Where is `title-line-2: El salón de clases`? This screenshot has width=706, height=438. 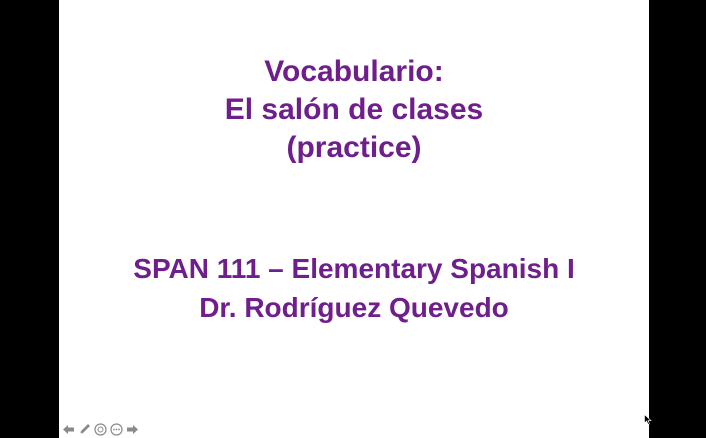 title-line-2: El salón de clases is located at coordinates (354, 109).